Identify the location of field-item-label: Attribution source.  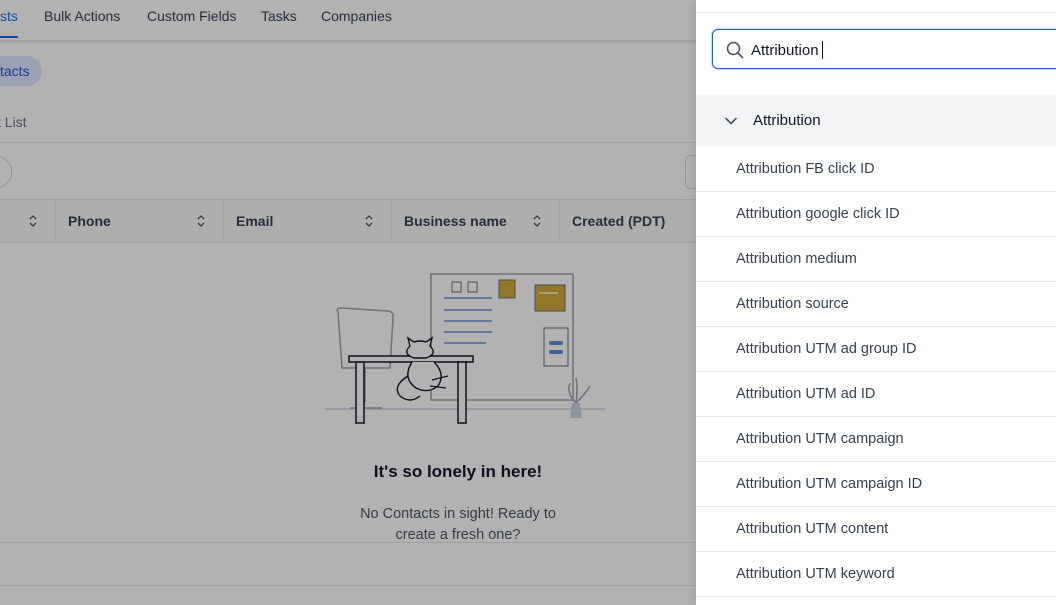
(792, 304).